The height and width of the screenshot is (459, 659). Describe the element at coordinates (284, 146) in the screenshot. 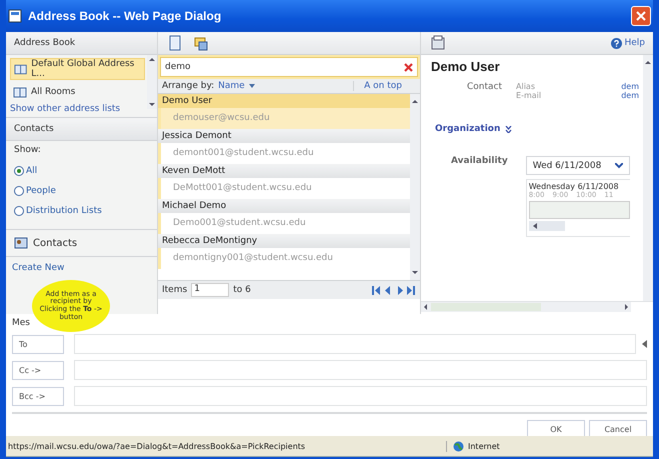

I see `contact-row: Jessica Demont demont001@student.wcsu.edu` at that location.